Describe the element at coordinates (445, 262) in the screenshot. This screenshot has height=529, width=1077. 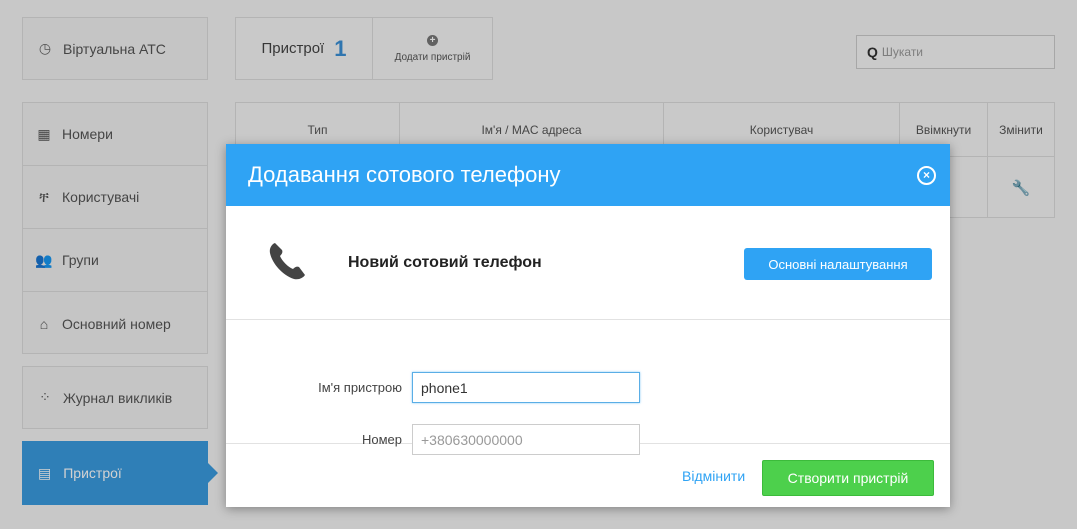
I see `new-cell-phone-title: Новий сотовий телефон` at that location.